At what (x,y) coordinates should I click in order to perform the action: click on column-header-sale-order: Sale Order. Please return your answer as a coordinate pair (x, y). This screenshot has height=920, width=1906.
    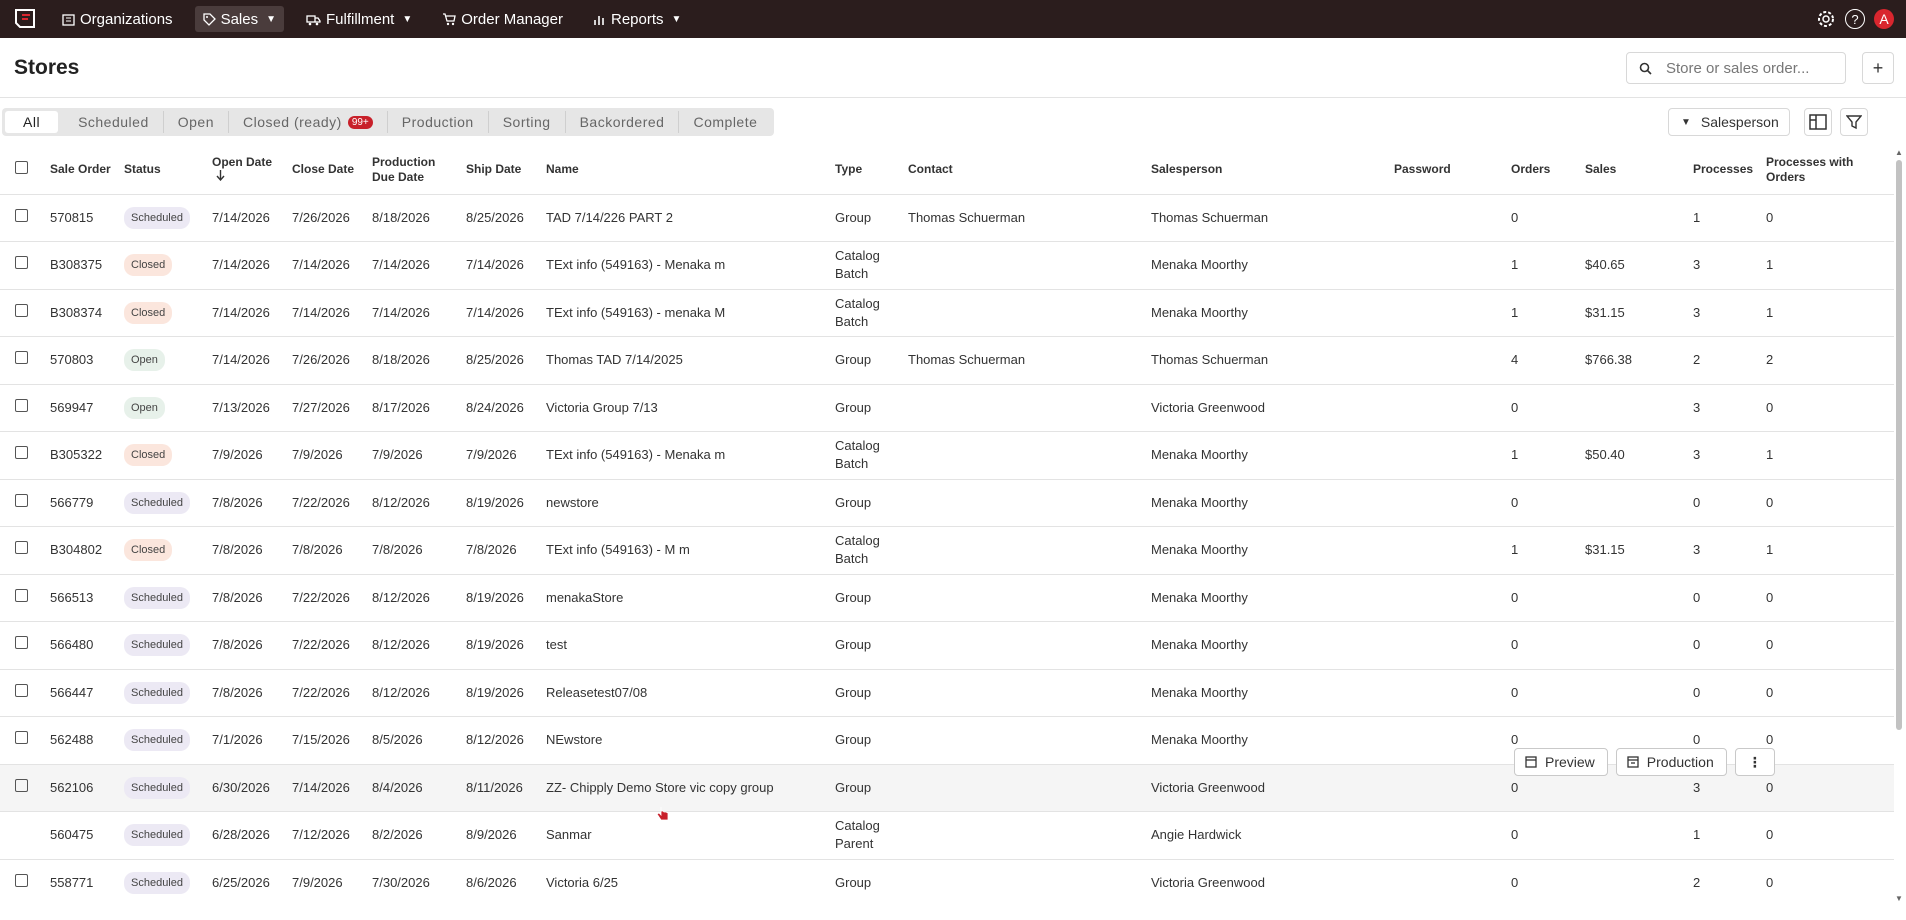
    Looking at the image, I should click on (83, 170).